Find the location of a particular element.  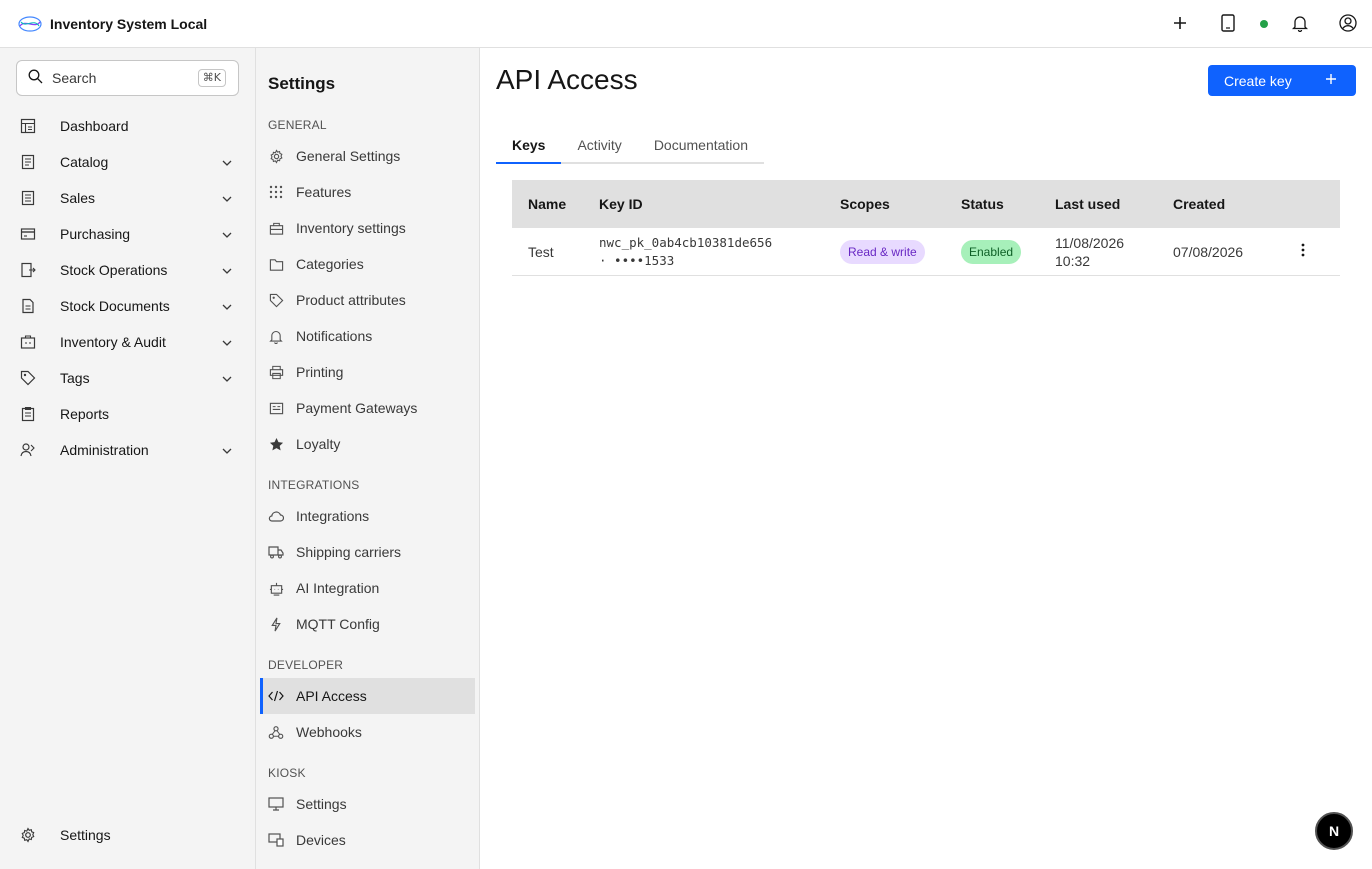

notifications-button is located at coordinates (1300, 24).